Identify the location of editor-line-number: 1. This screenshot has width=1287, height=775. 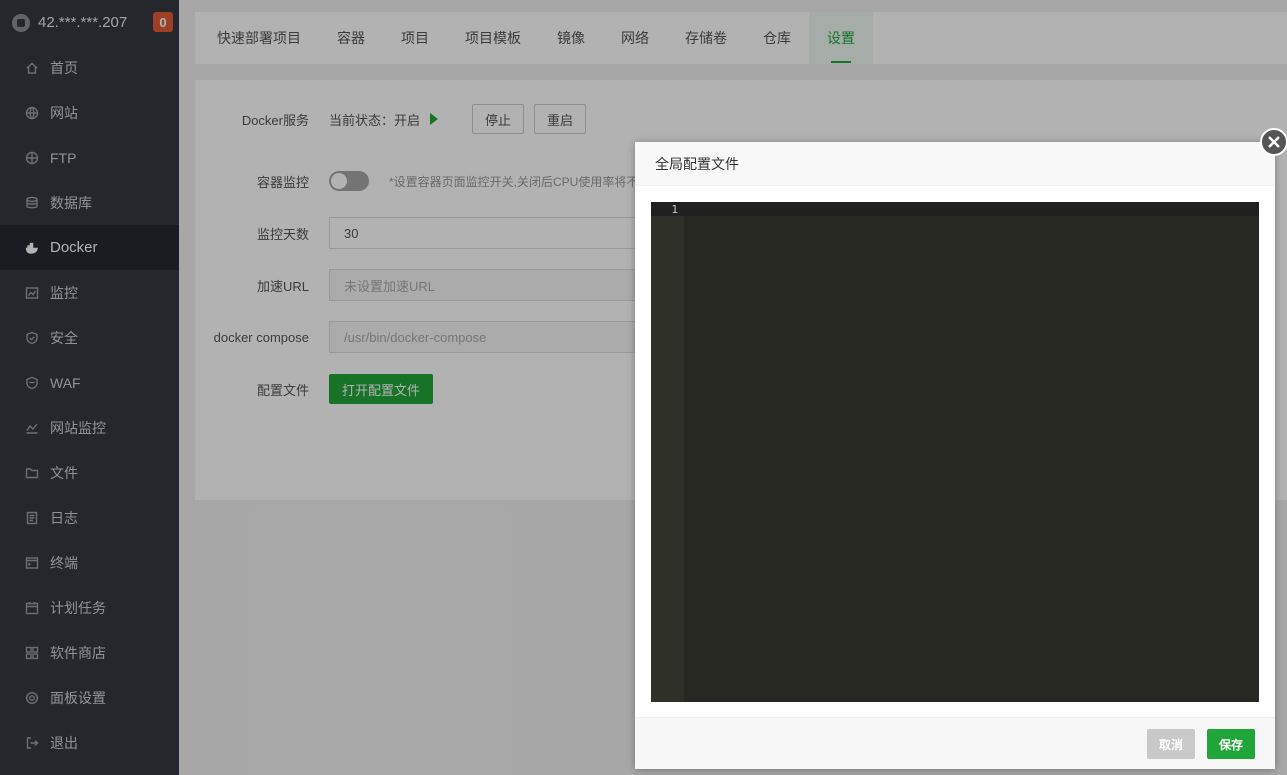
(674, 209).